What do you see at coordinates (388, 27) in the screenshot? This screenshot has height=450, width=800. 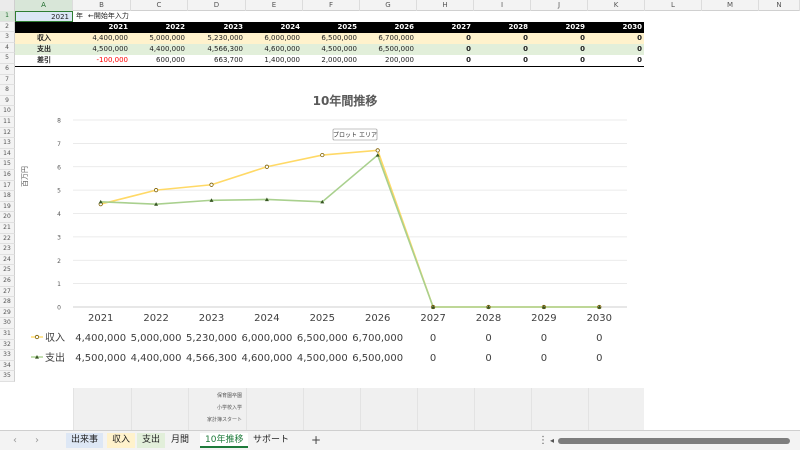 I see `year-header-cell: 2026` at bounding box center [388, 27].